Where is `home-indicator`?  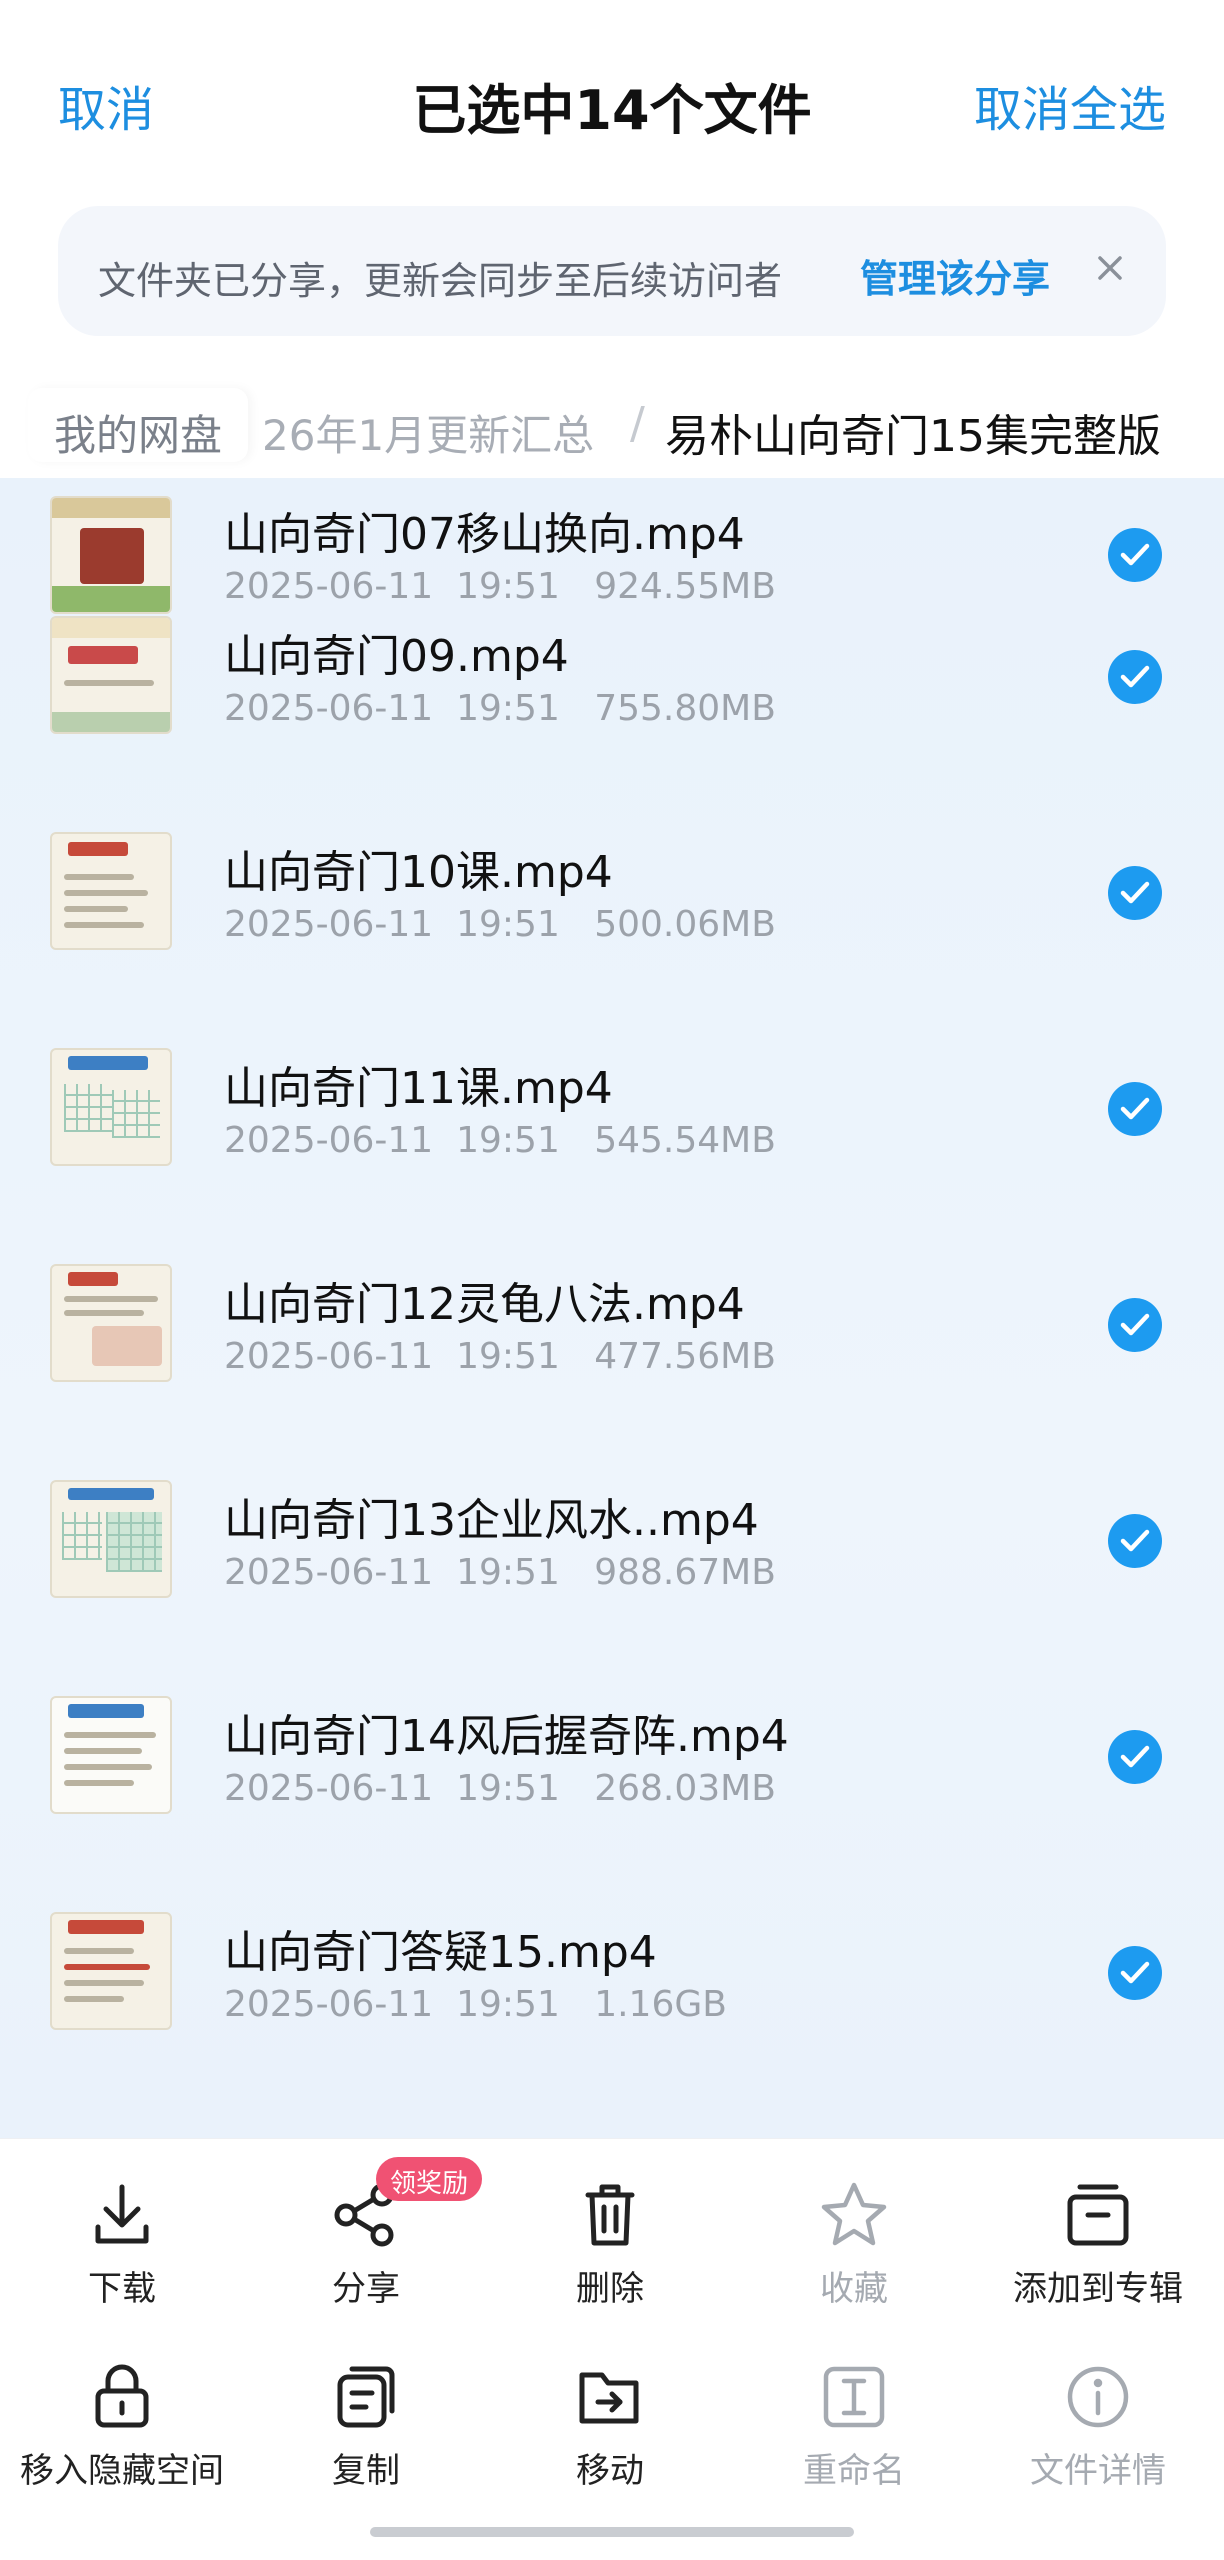 home-indicator is located at coordinates (612, 2532).